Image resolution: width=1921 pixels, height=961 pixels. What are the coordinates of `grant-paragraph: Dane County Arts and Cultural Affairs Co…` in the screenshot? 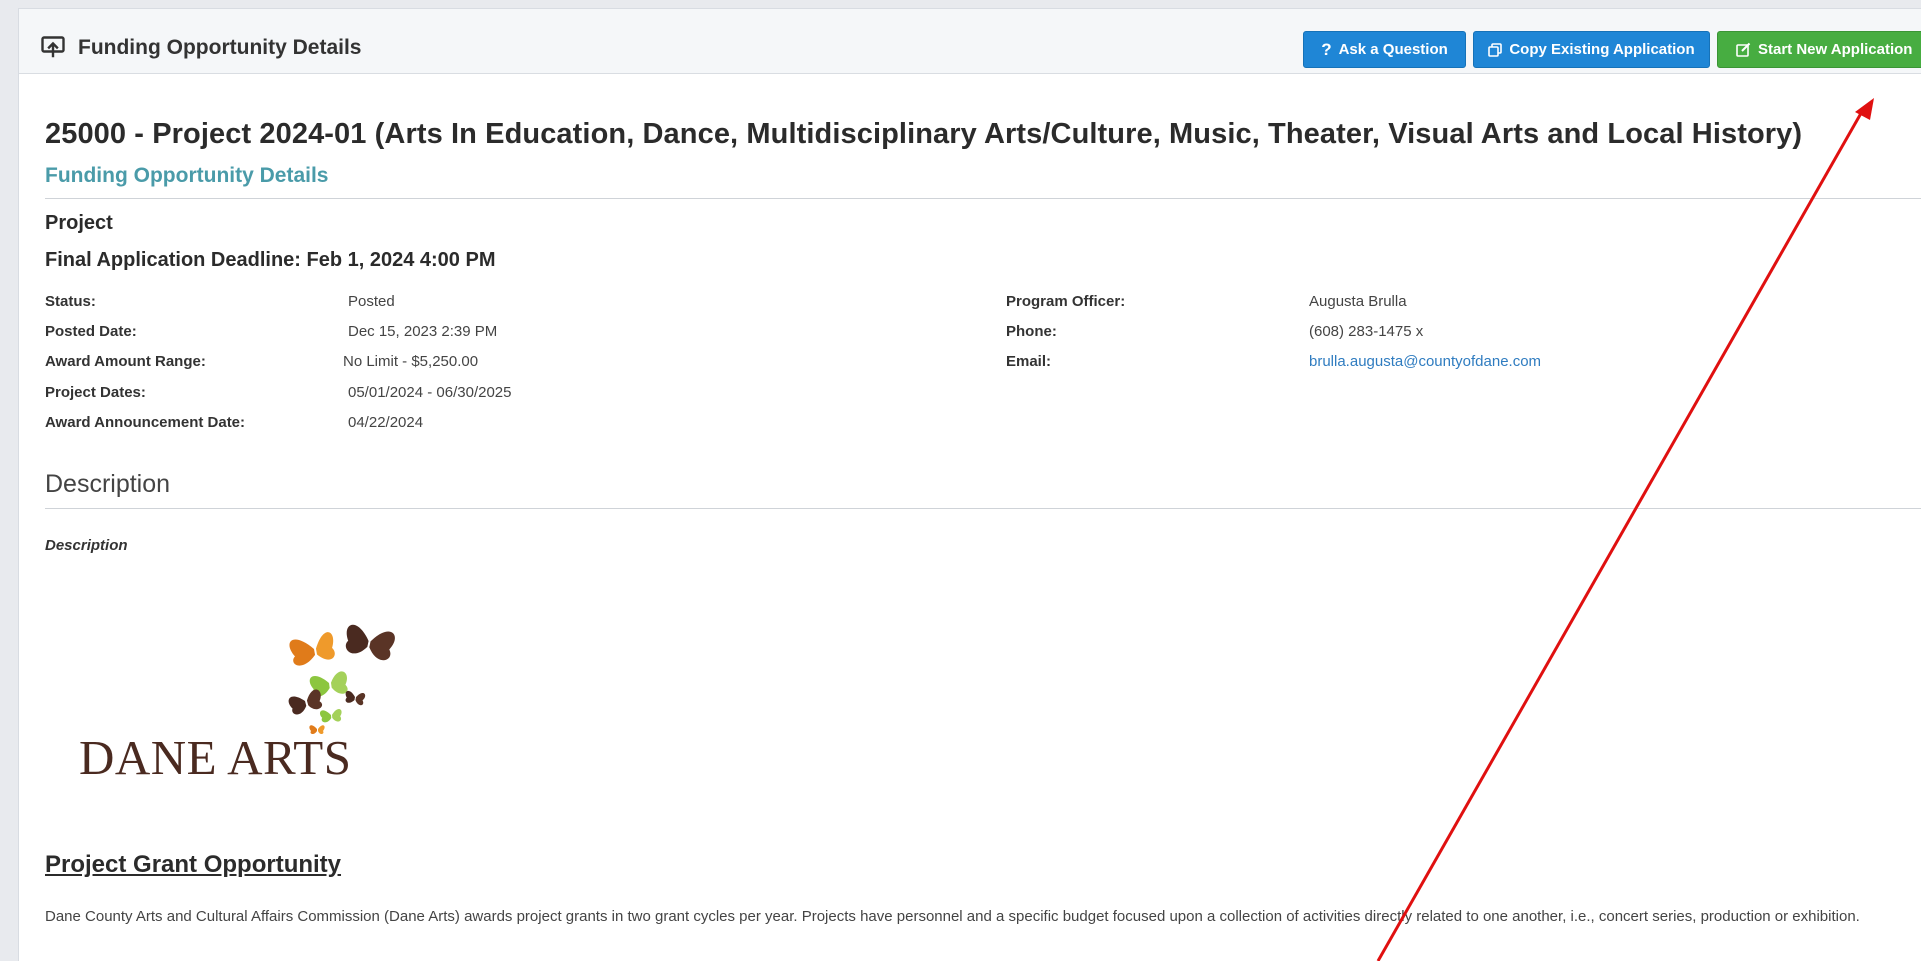 It's located at (952, 916).